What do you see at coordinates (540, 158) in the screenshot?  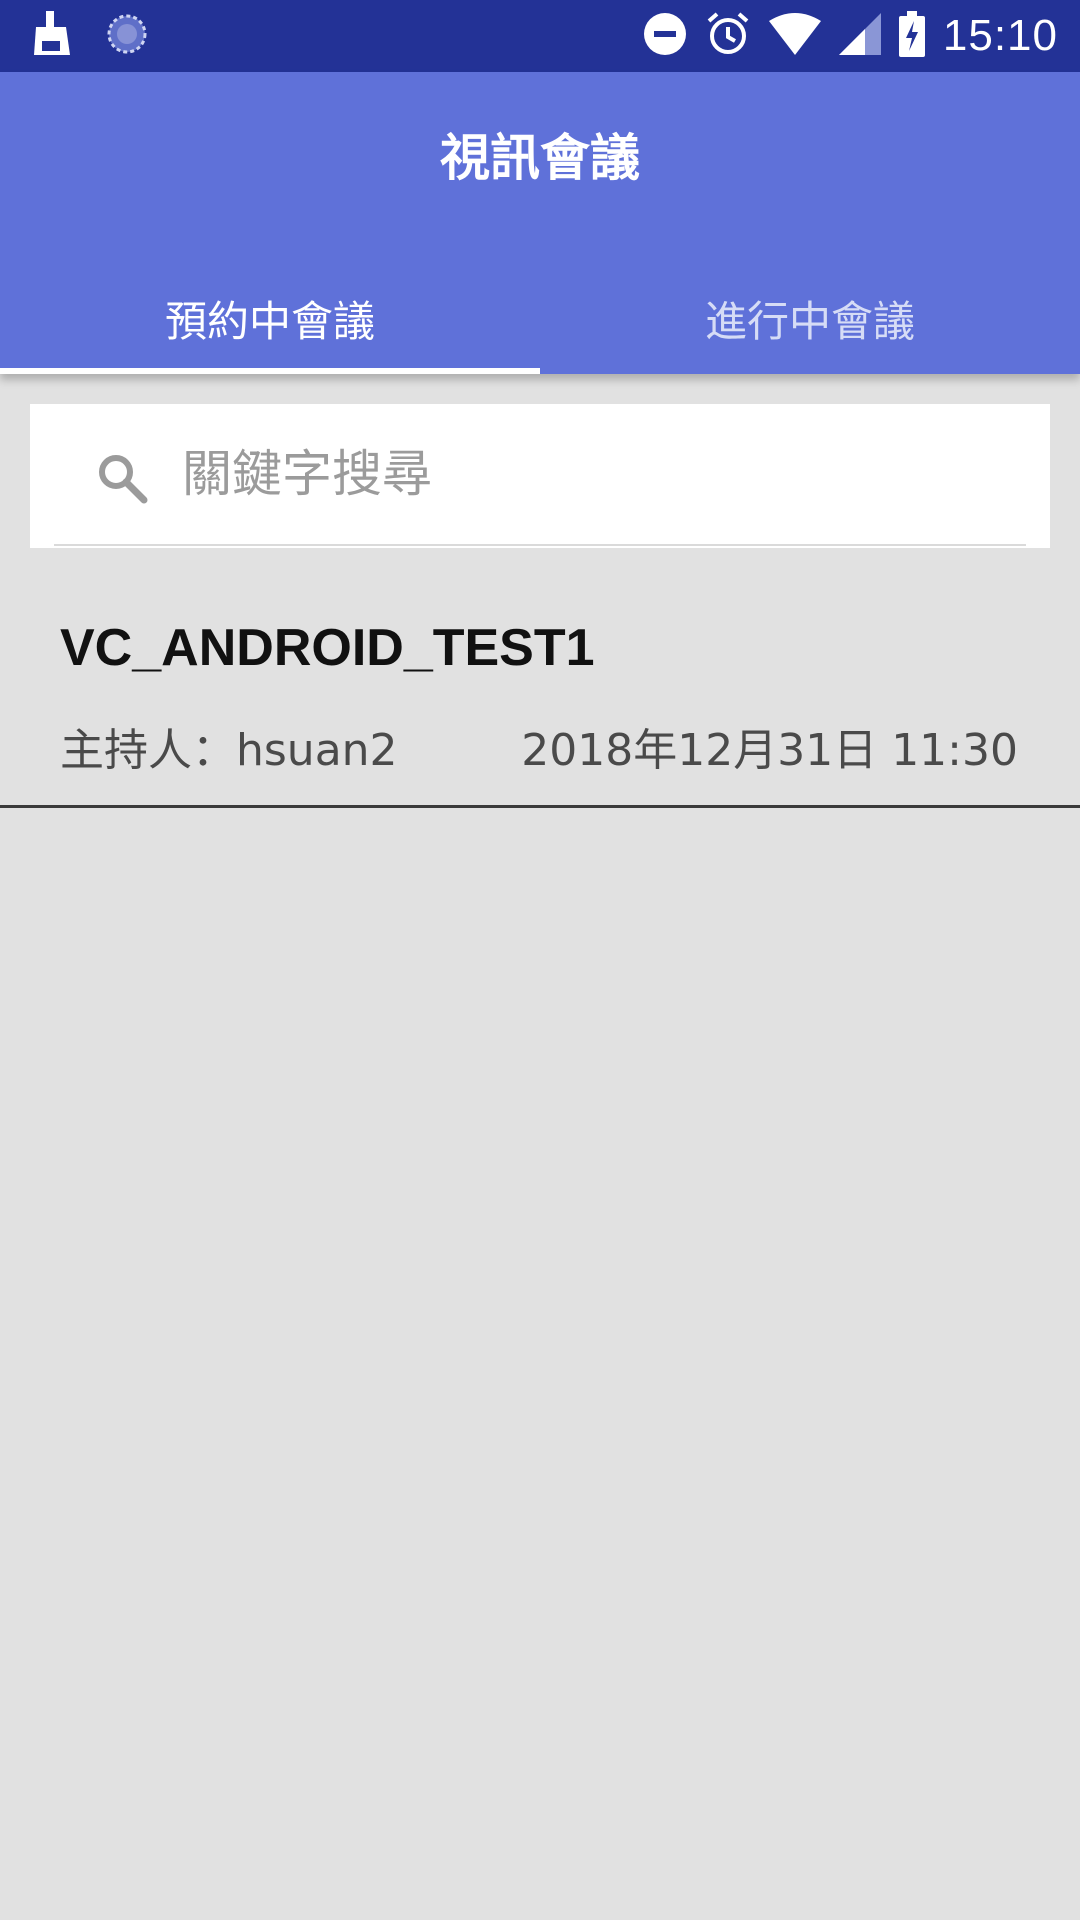 I see `page-title: 視訊會議` at bounding box center [540, 158].